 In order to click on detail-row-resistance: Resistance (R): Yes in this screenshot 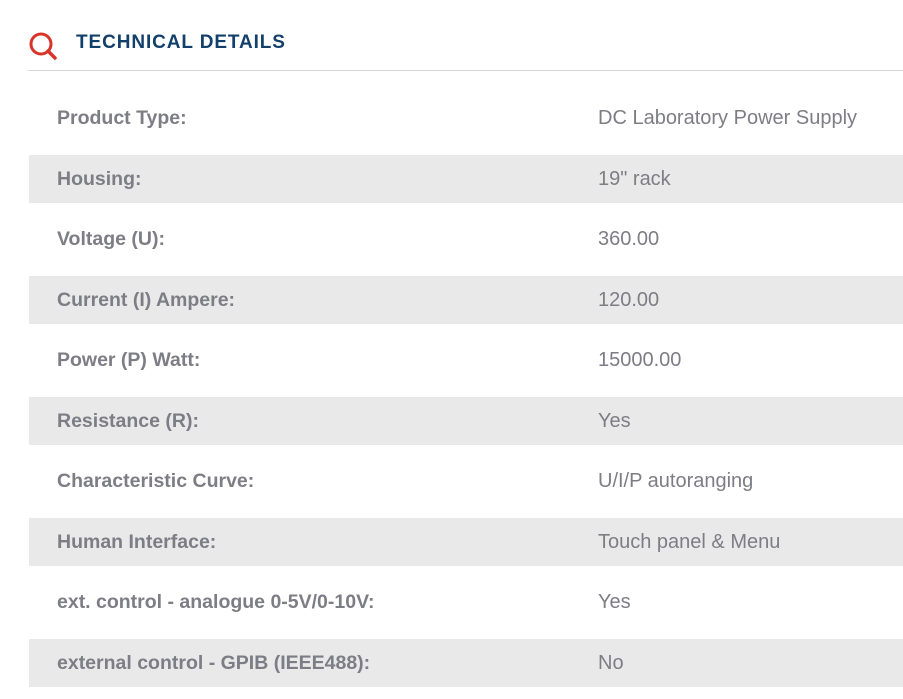, I will do `click(466, 420)`.